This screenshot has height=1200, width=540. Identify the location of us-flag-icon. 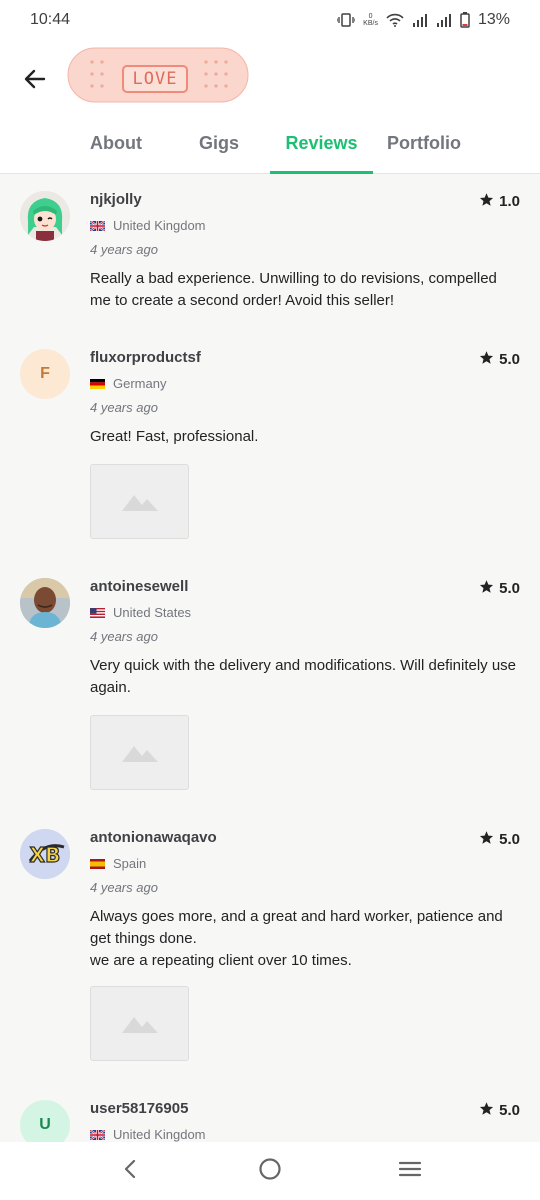
(97, 612).